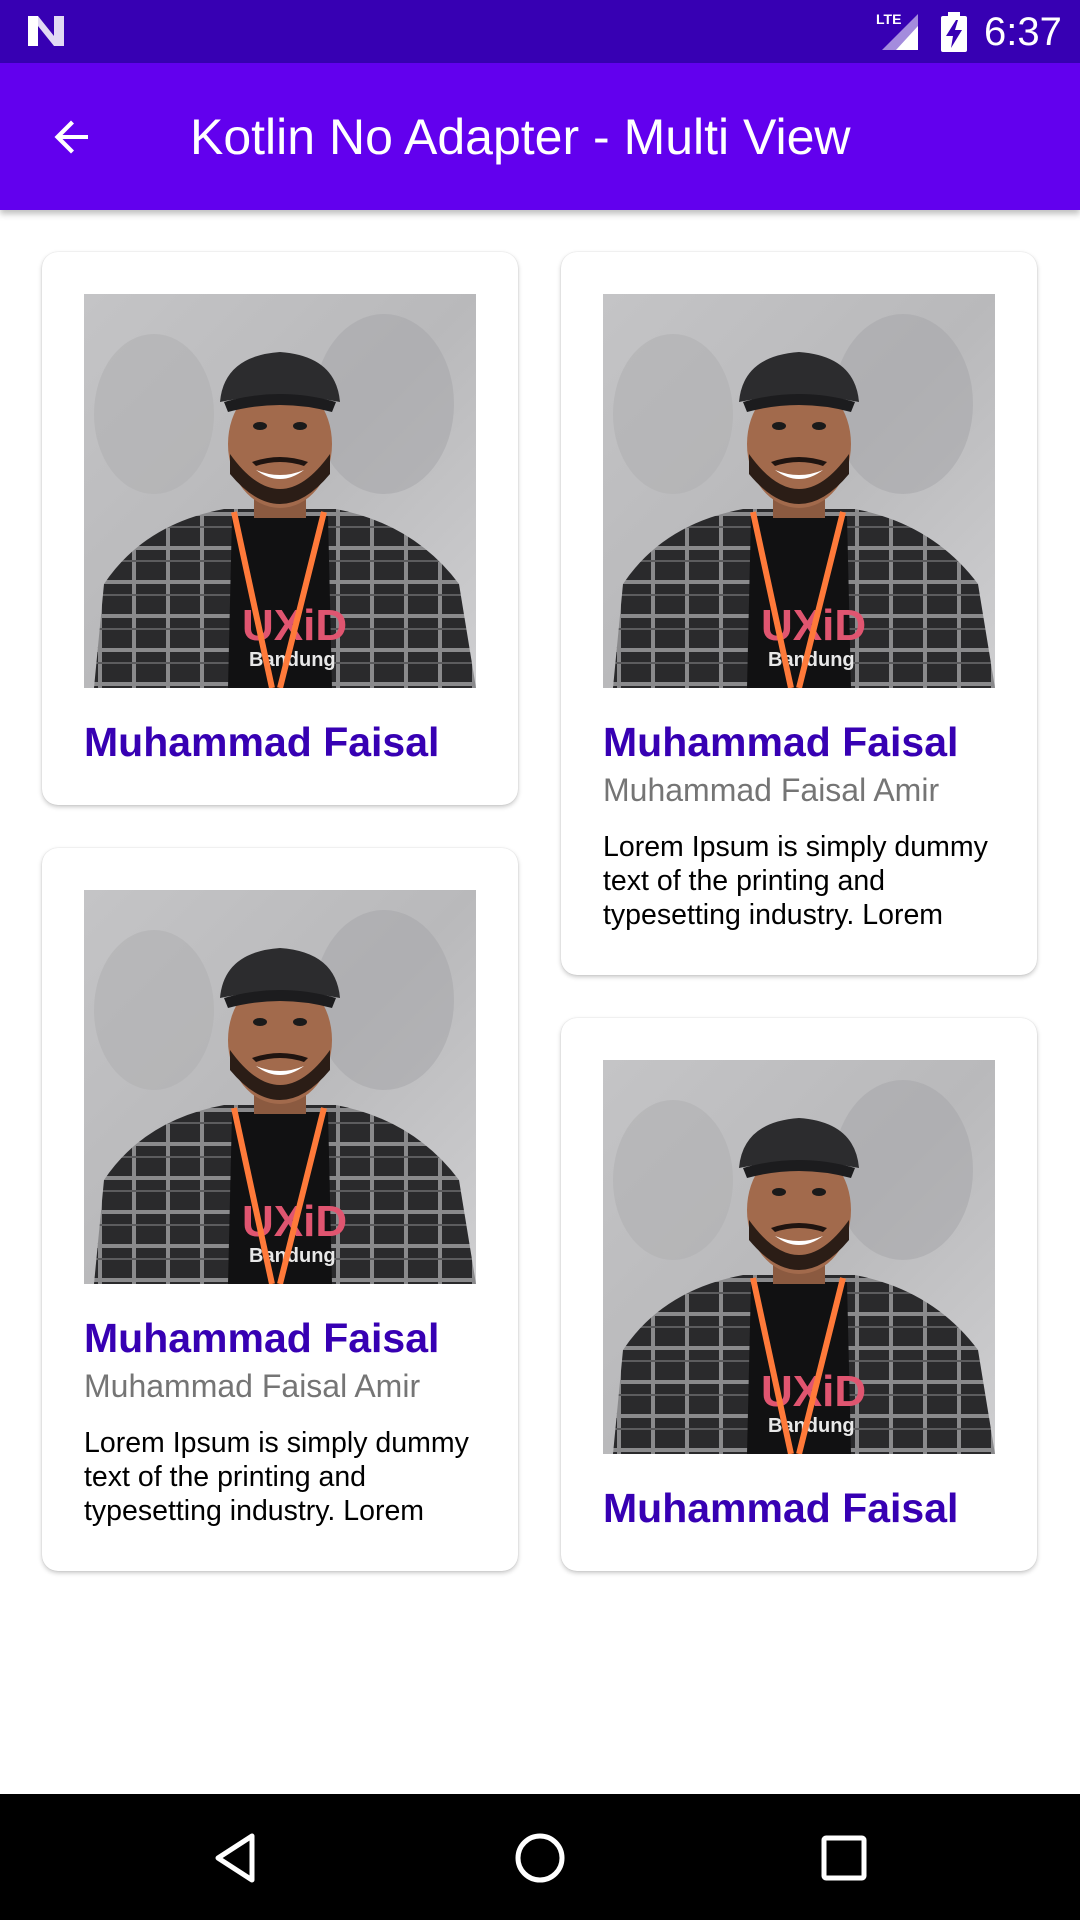 The image size is (1080, 1920). I want to click on home-circle-icon, so click(540, 1858).